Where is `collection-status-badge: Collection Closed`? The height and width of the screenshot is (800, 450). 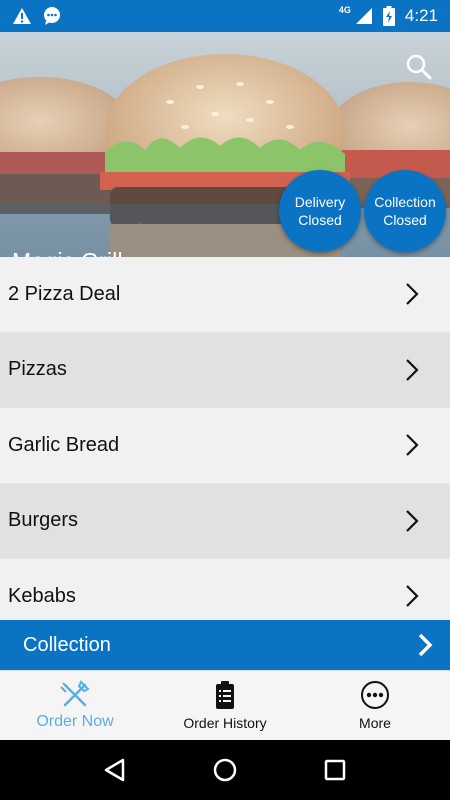
collection-status-badge: Collection Closed is located at coordinates (405, 211).